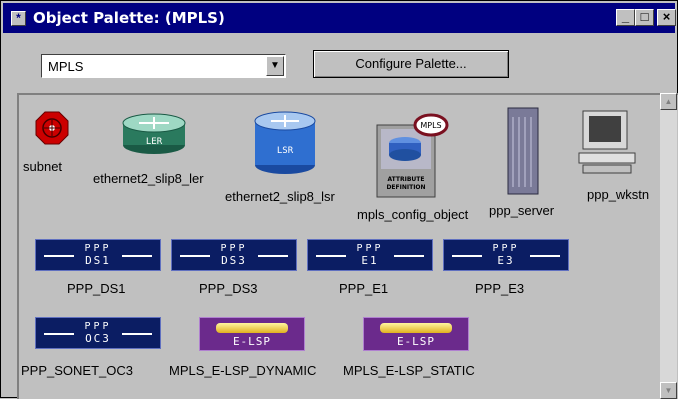  What do you see at coordinates (406, 179) in the screenshot?
I see `svg-text: ATTRIBUTE` at bounding box center [406, 179].